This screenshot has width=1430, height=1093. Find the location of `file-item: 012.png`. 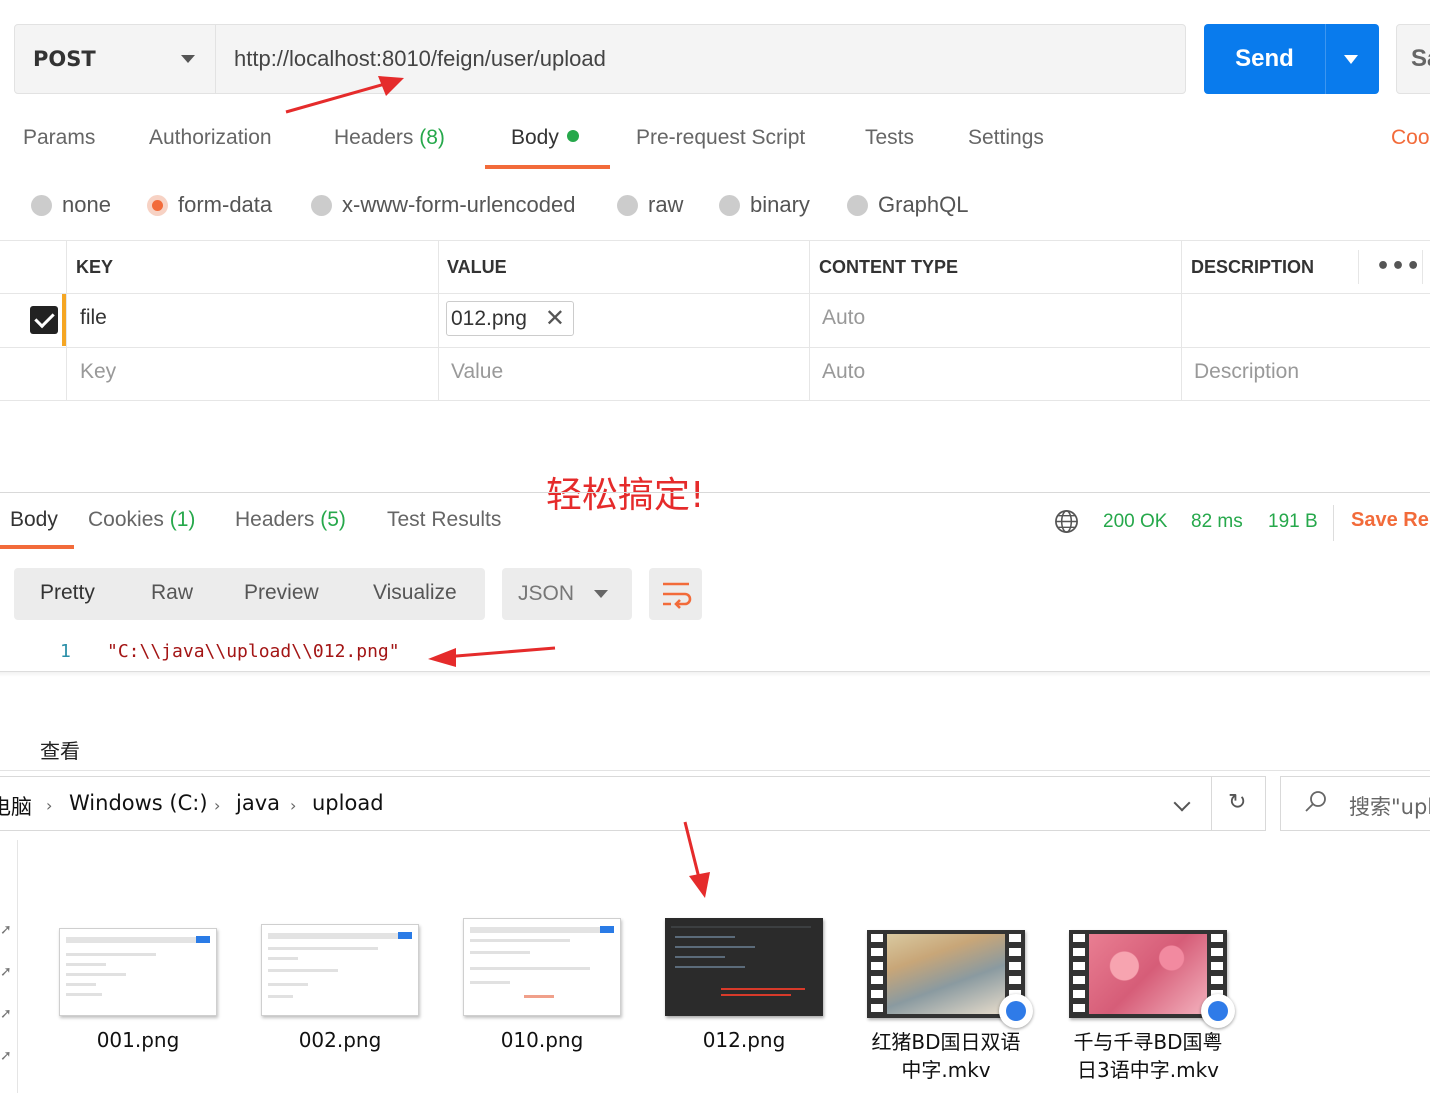

file-item: 012.png is located at coordinates (744, 986).